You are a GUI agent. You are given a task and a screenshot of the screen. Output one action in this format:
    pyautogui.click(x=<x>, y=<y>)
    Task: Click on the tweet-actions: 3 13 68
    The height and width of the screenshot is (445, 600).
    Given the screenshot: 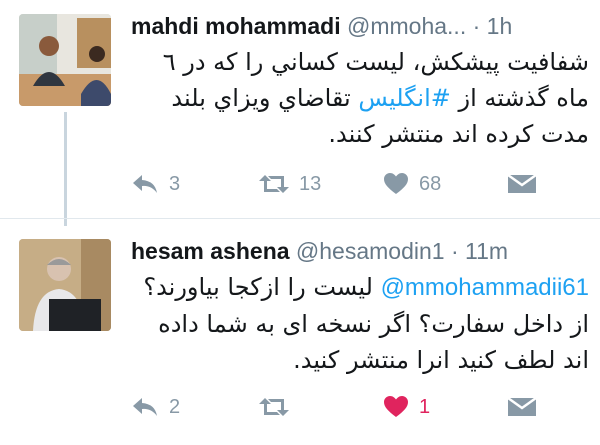 What is the action you would take?
    pyautogui.click(x=351, y=184)
    